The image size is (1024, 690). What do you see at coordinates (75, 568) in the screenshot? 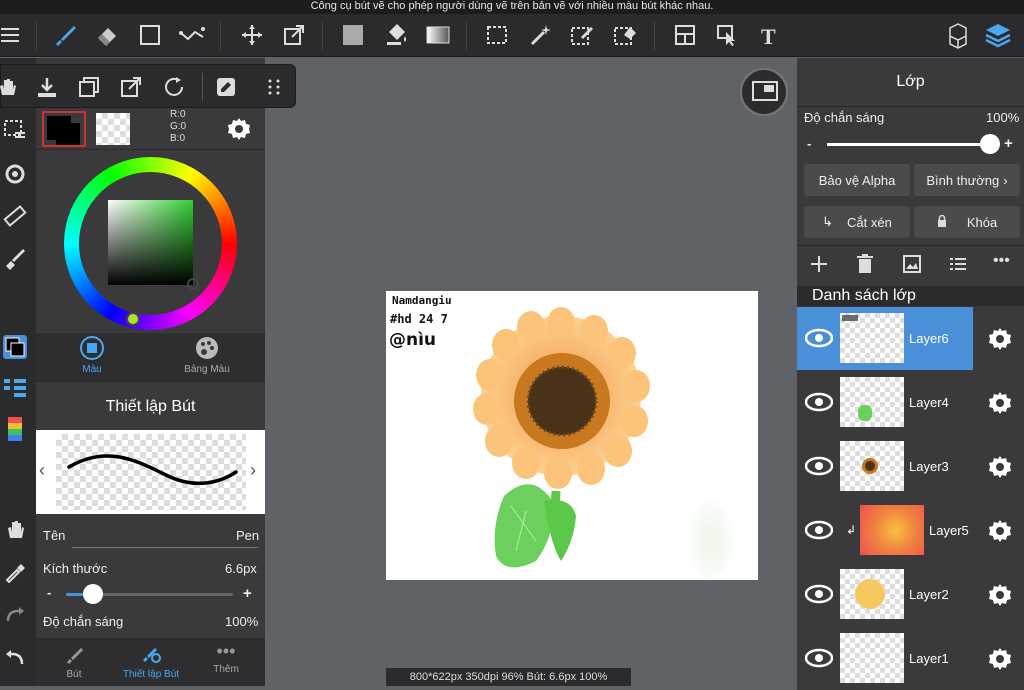
I see `brush-size-label: Kích thước` at bounding box center [75, 568].